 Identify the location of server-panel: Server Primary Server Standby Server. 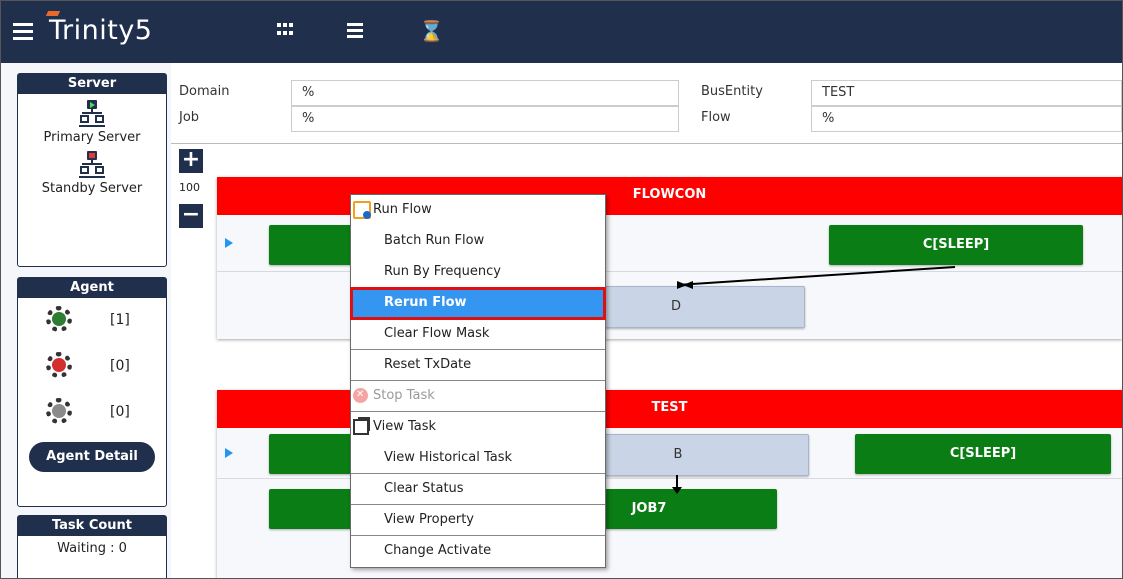
(92, 170).